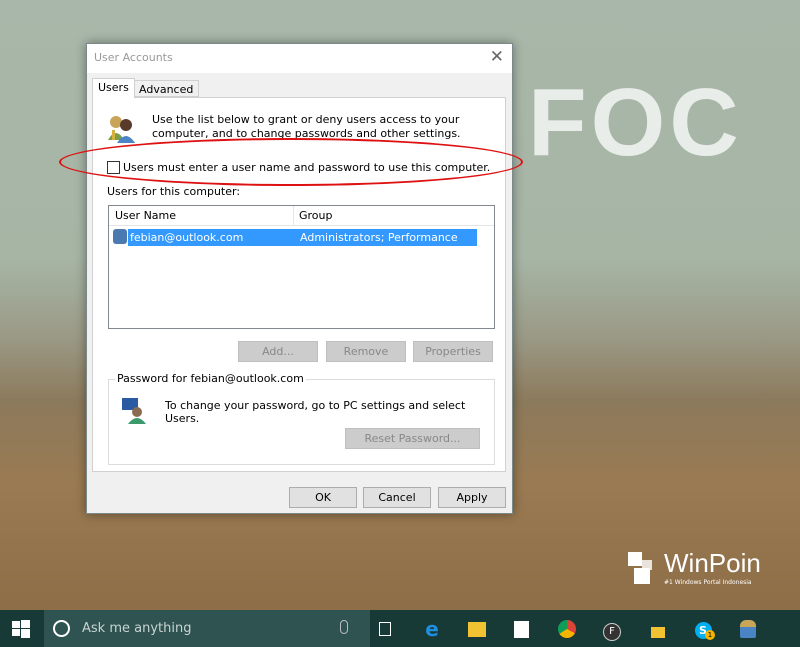  I want to click on users-icon, so click(121, 129).